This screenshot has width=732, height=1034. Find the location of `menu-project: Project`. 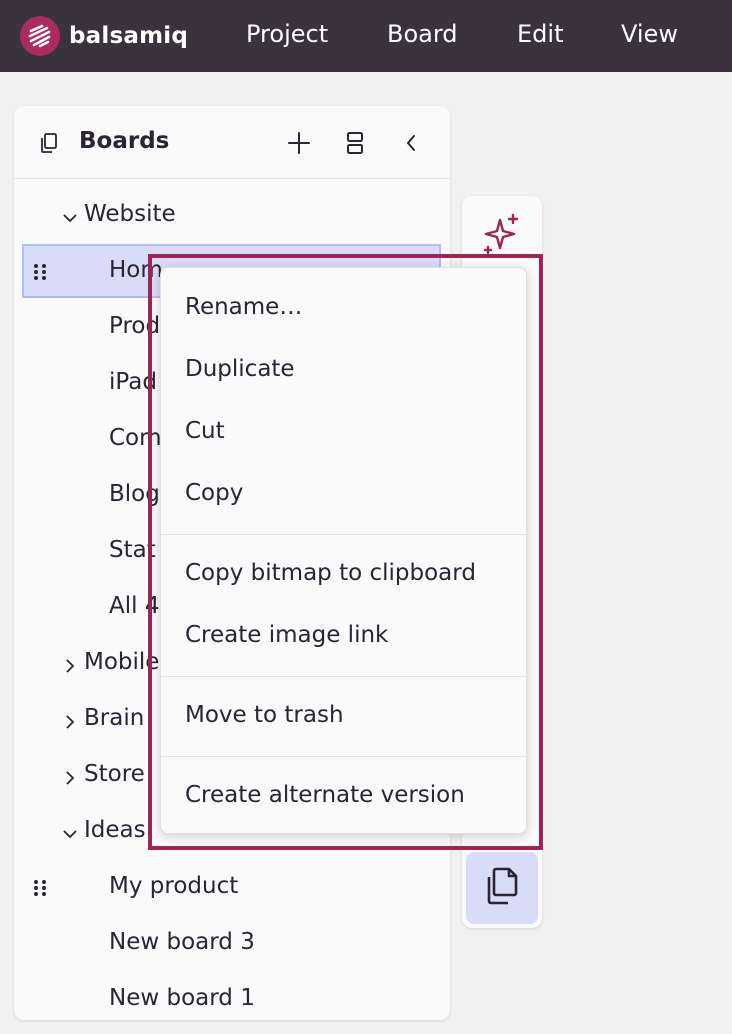

menu-project: Project is located at coordinates (287, 34).